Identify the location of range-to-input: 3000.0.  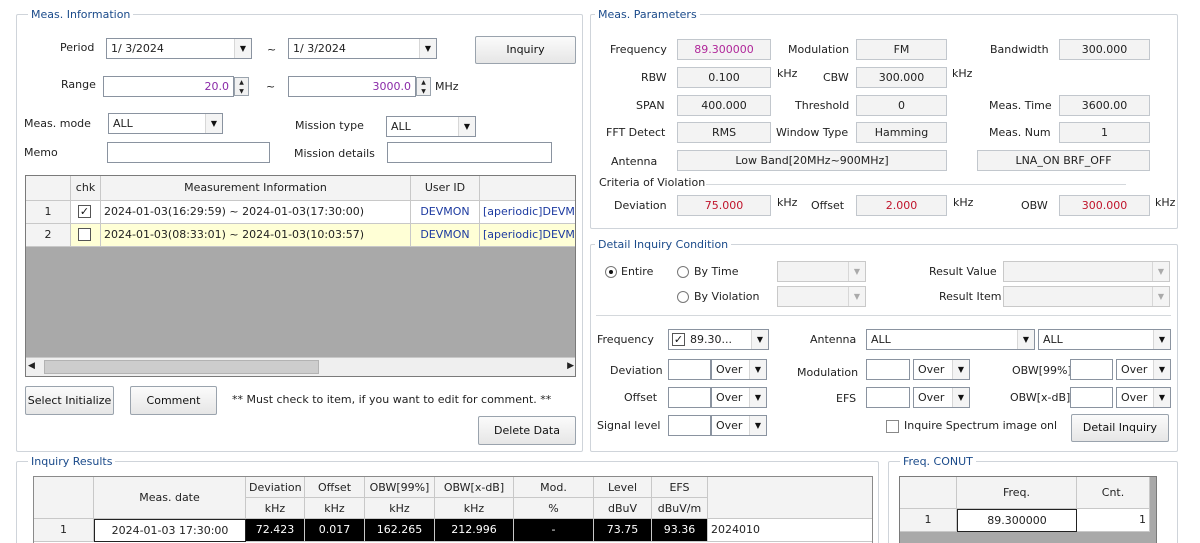
(352, 86).